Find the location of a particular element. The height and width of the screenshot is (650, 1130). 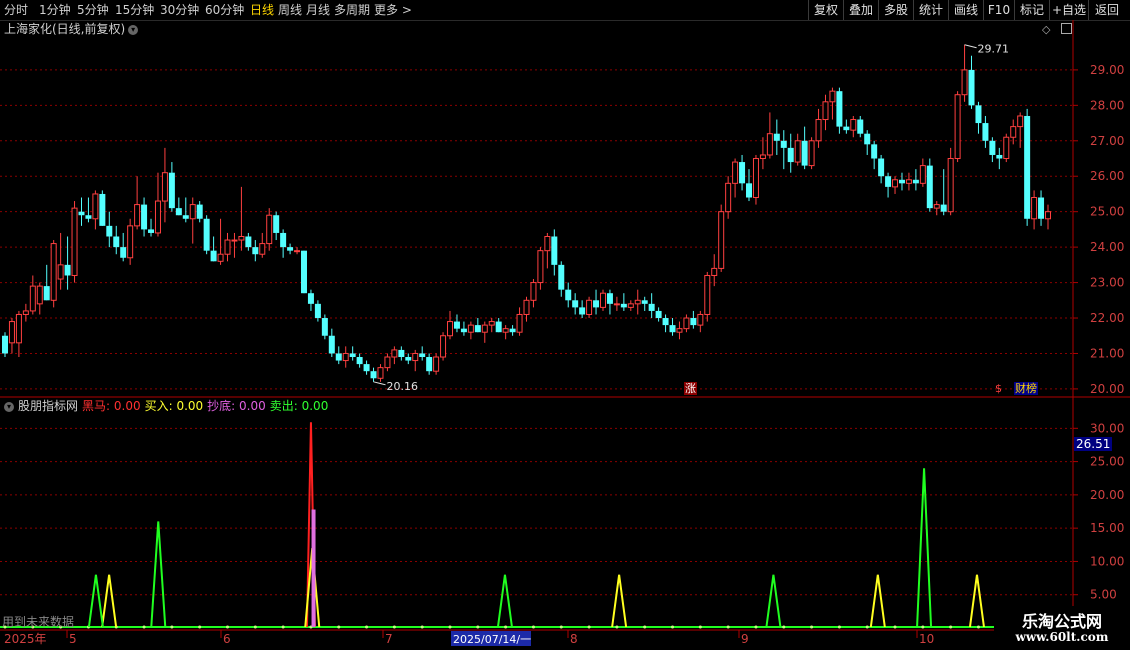

indicator-axis-label: 5.00 is located at coordinates (1103, 595).